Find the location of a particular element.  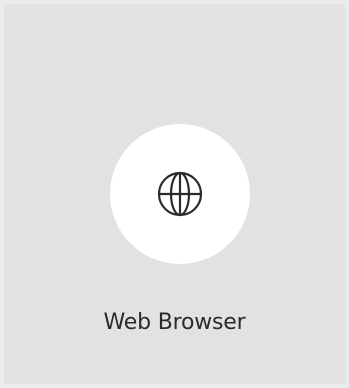

app-icon-circle is located at coordinates (180, 194).